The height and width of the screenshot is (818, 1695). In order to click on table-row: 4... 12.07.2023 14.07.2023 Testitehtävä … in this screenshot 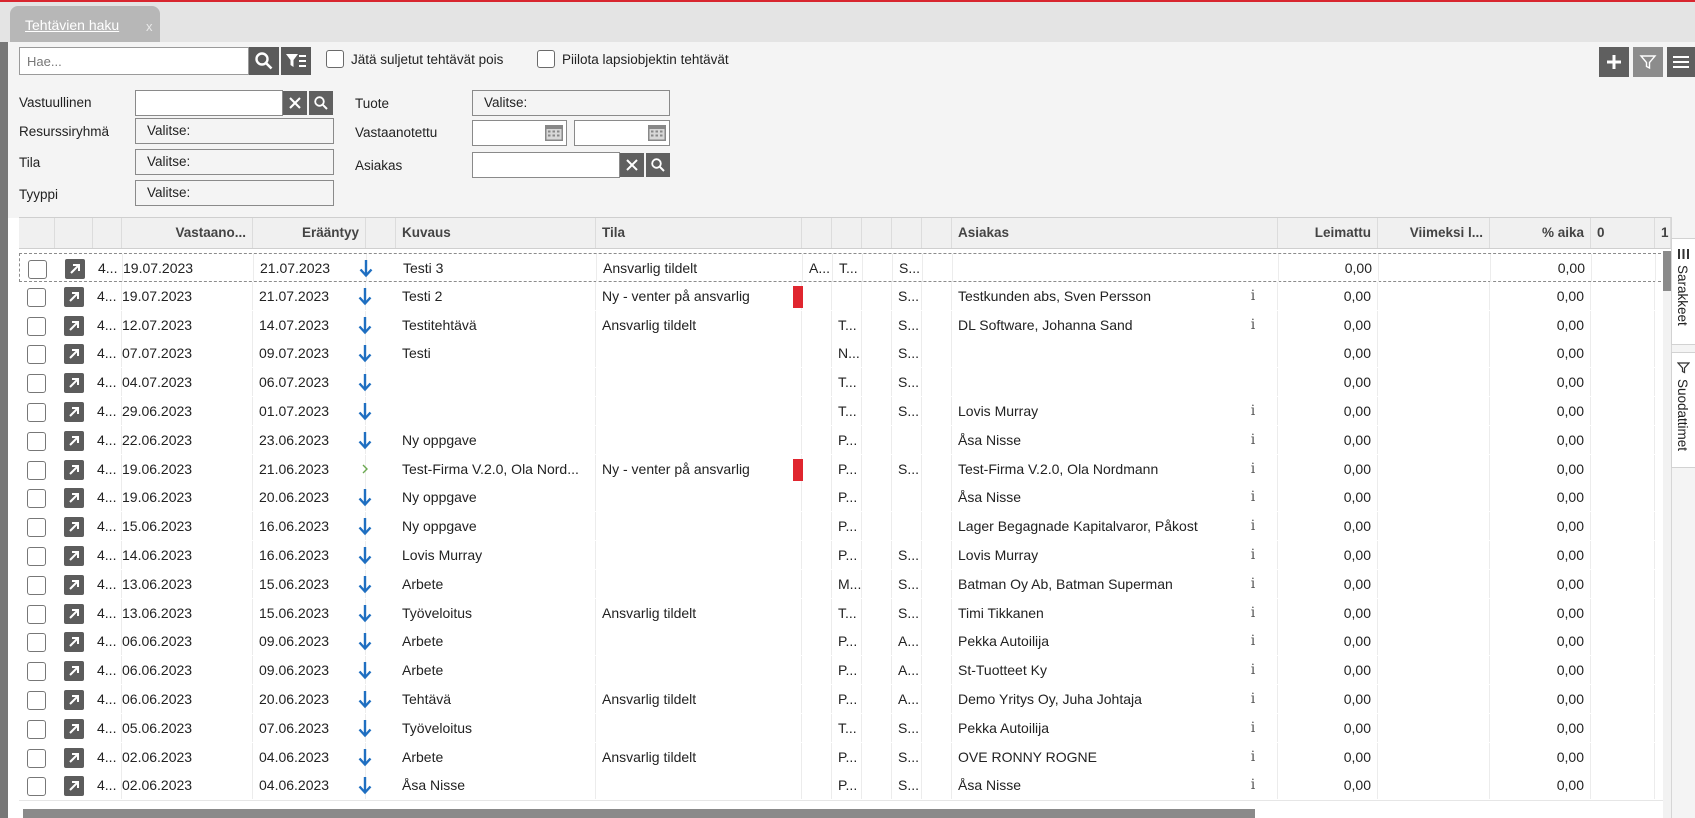, I will do `click(845, 325)`.